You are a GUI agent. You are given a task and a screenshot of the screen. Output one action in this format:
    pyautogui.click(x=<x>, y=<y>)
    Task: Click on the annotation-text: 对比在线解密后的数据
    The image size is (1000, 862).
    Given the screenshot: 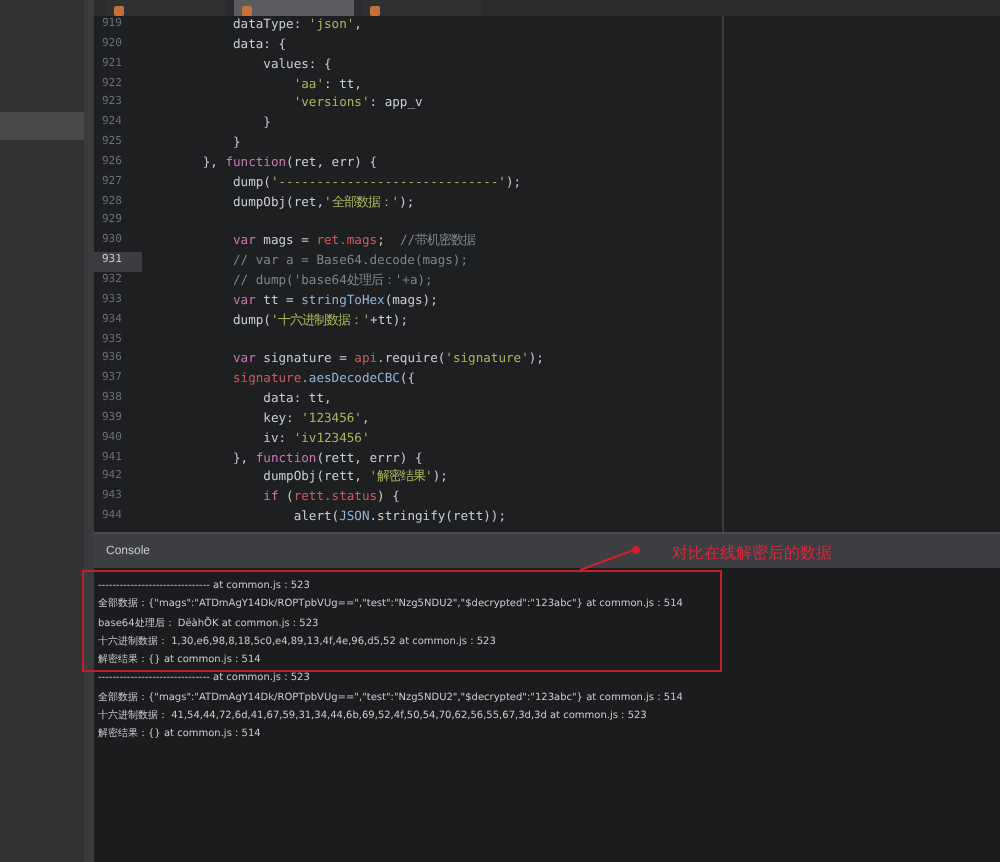 What is the action you would take?
    pyautogui.click(x=752, y=553)
    